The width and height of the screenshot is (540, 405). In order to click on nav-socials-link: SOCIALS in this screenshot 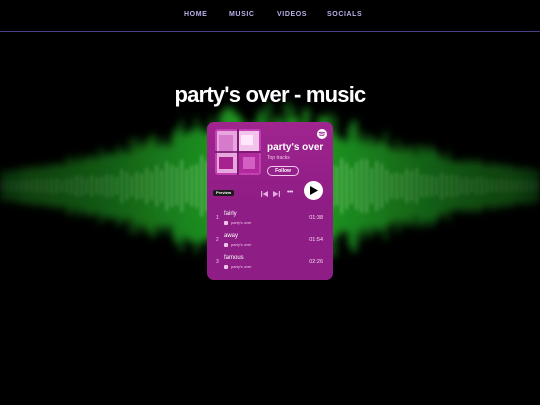, I will do `click(344, 14)`.